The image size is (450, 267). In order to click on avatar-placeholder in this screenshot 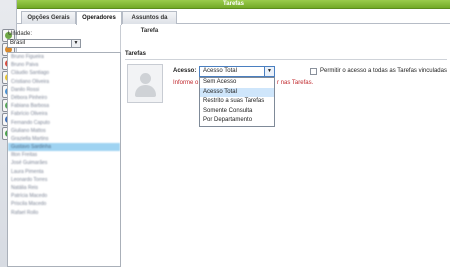, I will do `click(145, 83)`.